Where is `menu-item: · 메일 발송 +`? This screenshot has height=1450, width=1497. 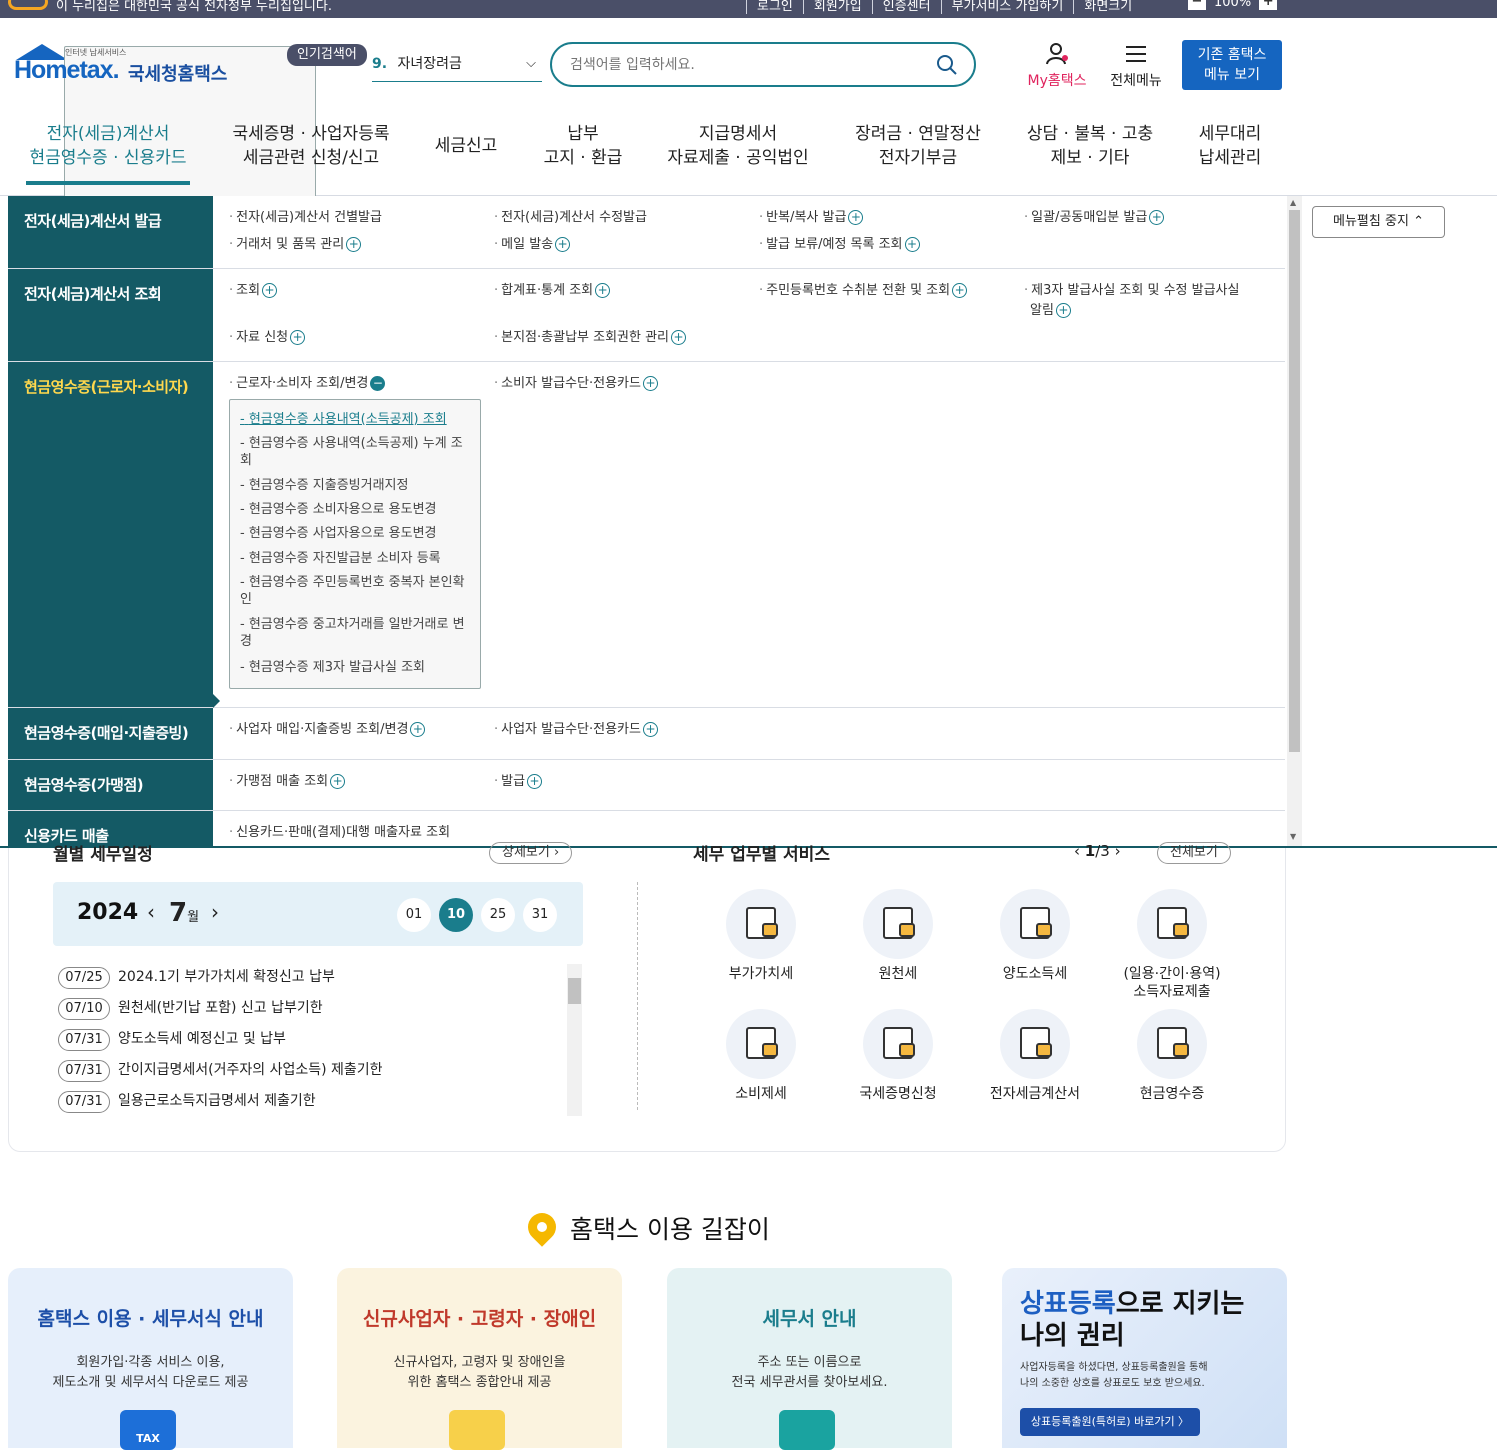
menu-item: · 메일 발송 + is located at coordinates (532, 245).